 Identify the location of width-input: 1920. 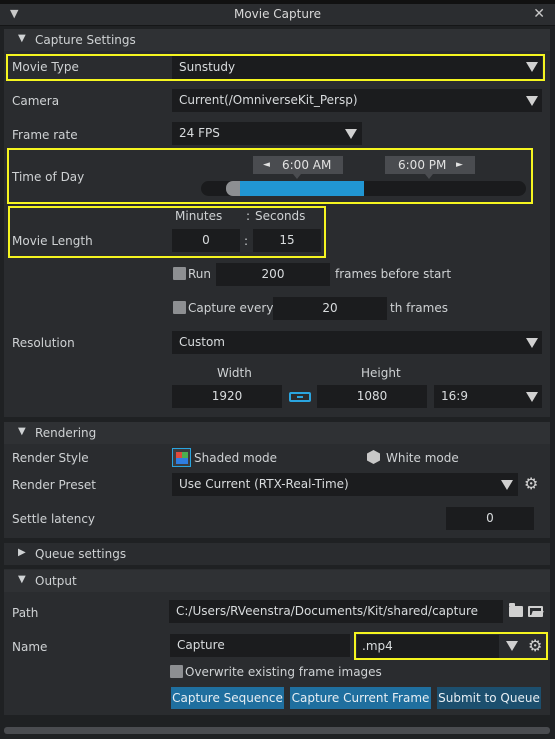
(227, 396).